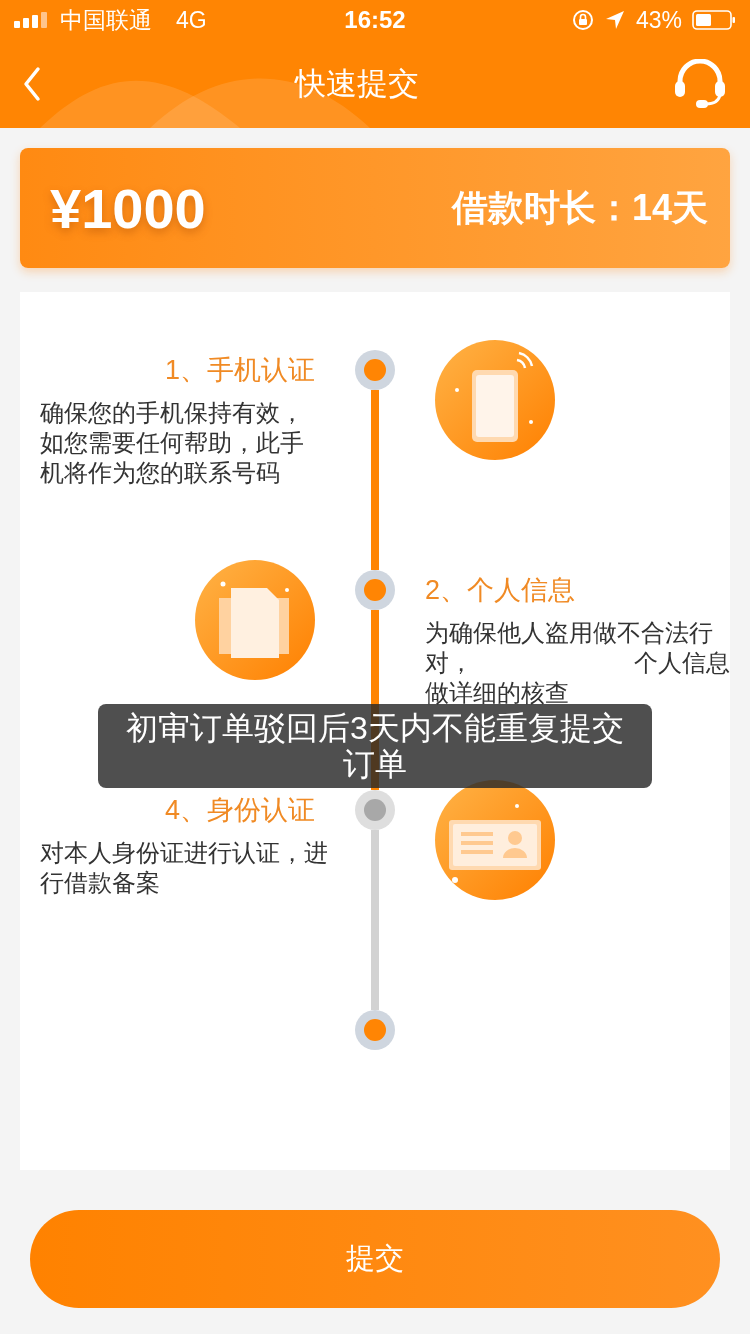 This screenshot has height=1334, width=750. Describe the element at coordinates (500, 590) in the screenshot. I see `step-title: 2、个人信息` at that location.